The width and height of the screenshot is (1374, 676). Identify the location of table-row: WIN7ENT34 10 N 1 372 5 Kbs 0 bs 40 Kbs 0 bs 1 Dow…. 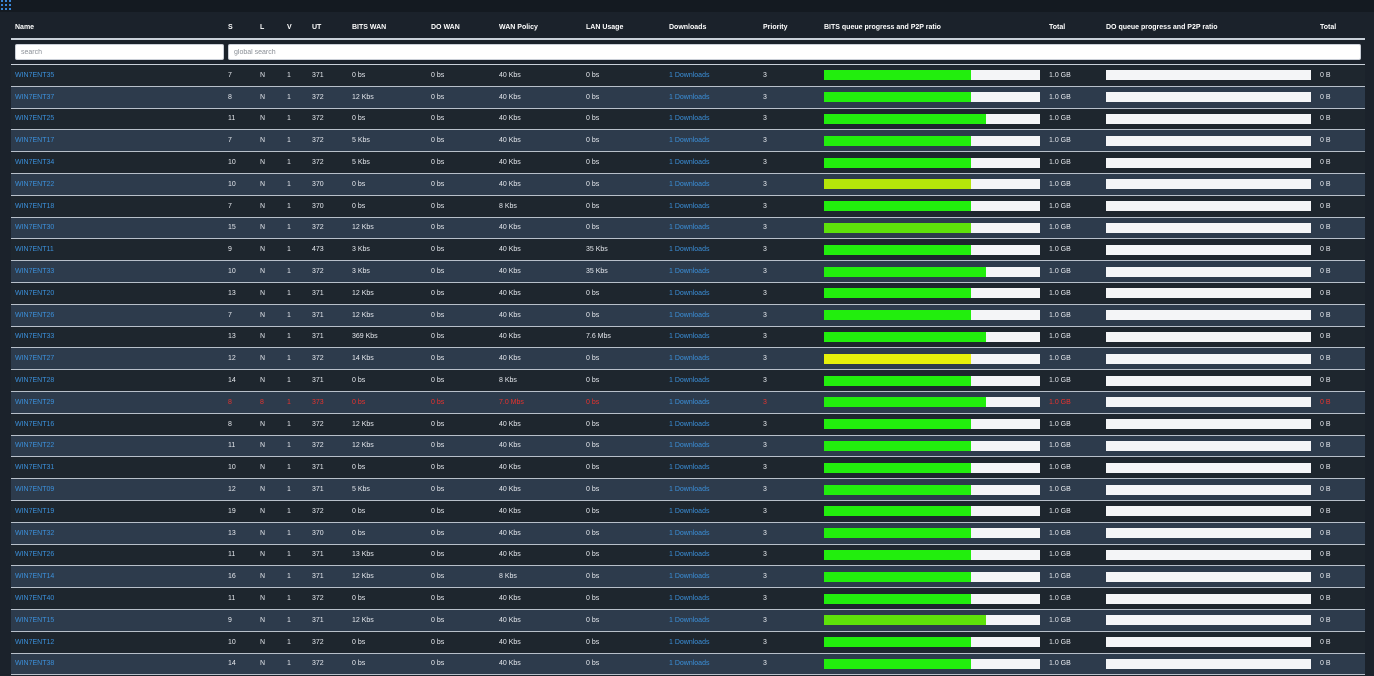
(688, 162).